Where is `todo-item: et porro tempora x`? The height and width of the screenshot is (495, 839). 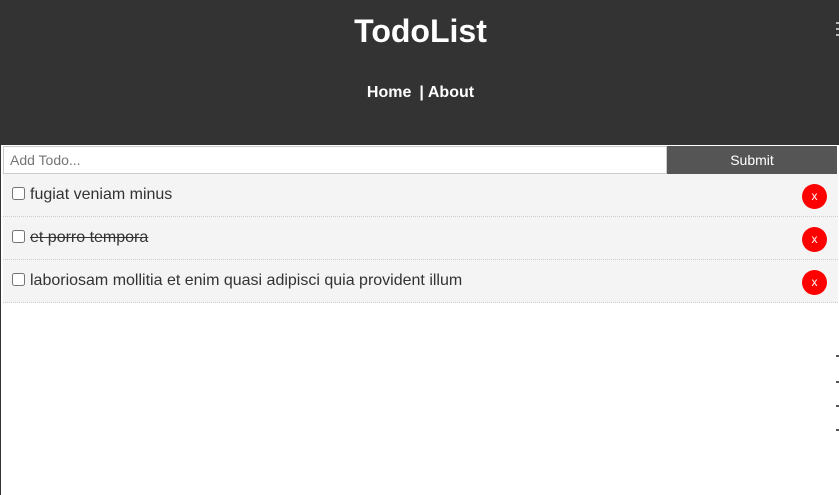
todo-item: et porro tempora x is located at coordinates (420, 238).